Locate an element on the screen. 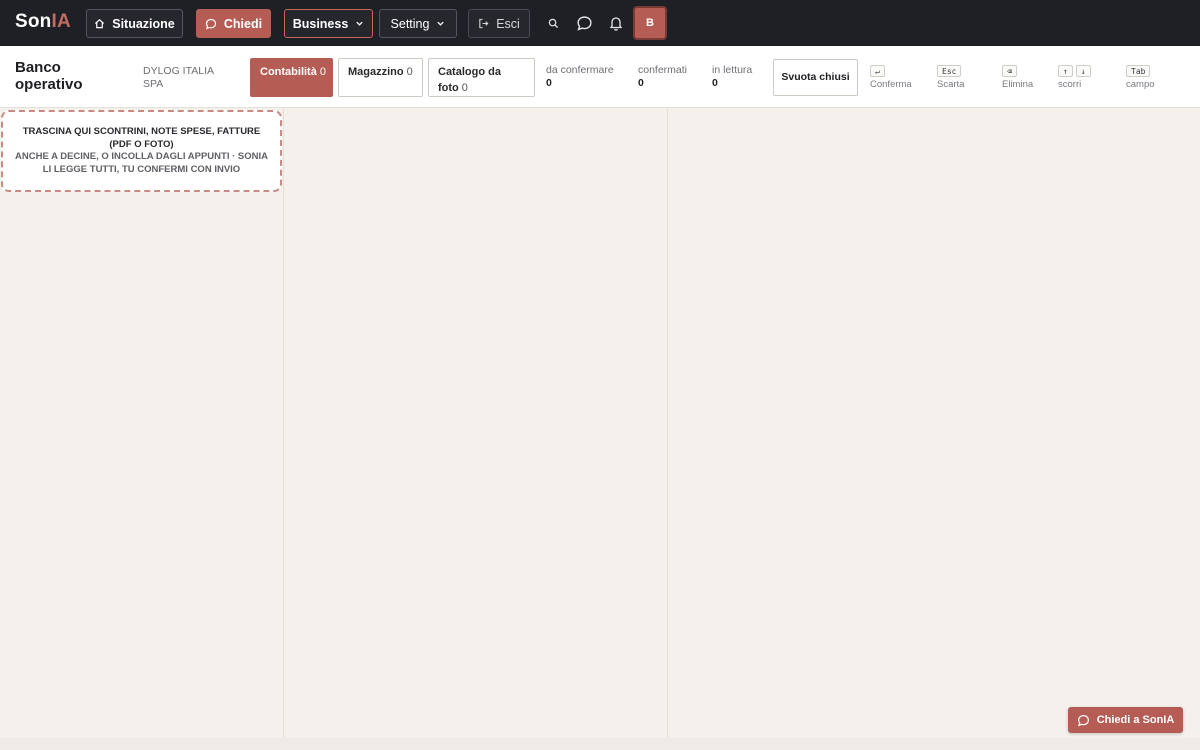  tab-catalogo-da-foto: Catalogo da foto 0 is located at coordinates (481, 77).